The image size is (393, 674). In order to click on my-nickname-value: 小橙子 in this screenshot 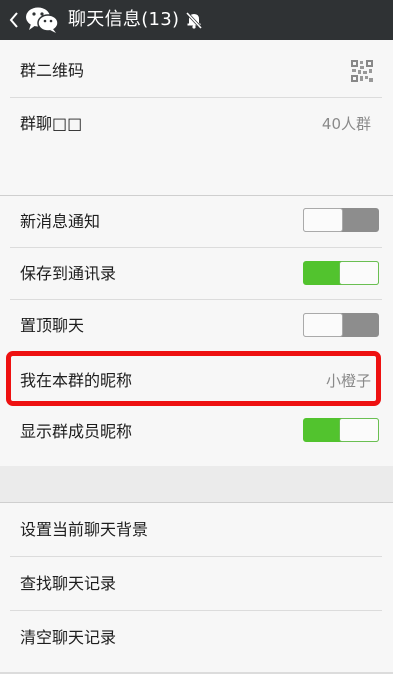, I will do `click(348, 381)`.